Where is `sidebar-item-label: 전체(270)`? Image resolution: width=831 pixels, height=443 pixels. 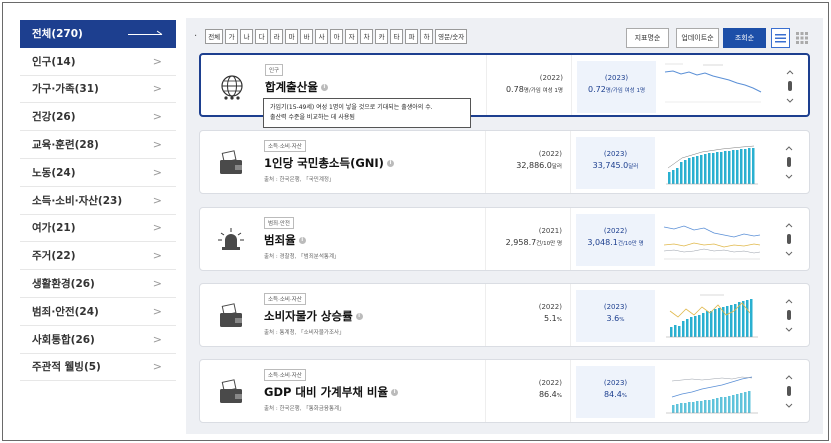 sidebar-item-label: 전체(270) is located at coordinates (57, 34).